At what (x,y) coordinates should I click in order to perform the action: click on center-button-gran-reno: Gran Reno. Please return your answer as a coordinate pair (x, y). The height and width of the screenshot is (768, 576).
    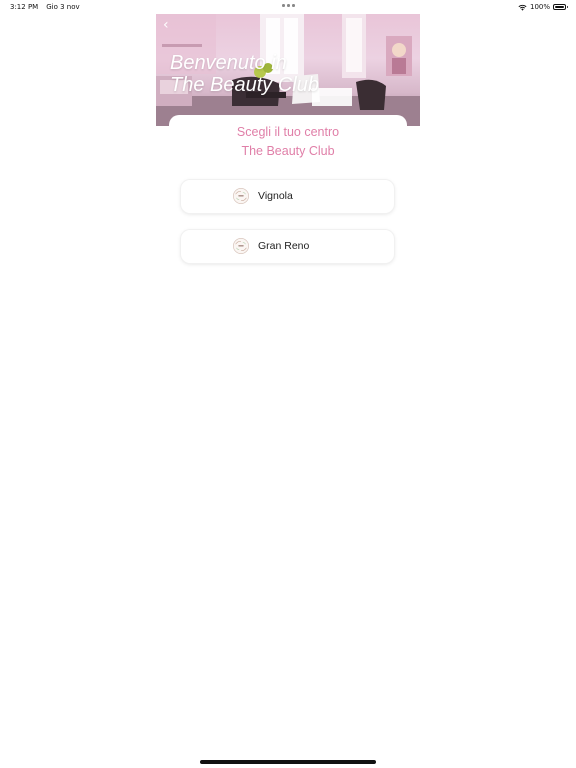
    Looking at the image, I should click on (287, 246).